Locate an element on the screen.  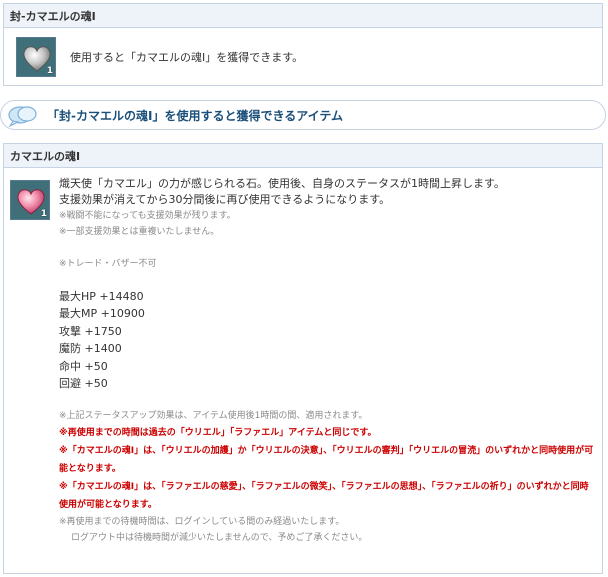
item-description: 支援効果が消えてから30分間後に再び使用できるようになります。 is located at coordinates (225, 199).